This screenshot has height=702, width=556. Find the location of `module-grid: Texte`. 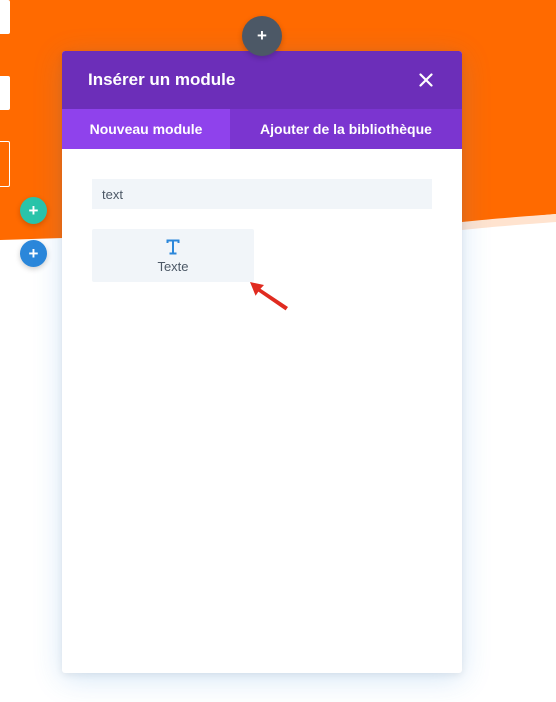

module-grid: Texte is located at coordinates (262, 255).